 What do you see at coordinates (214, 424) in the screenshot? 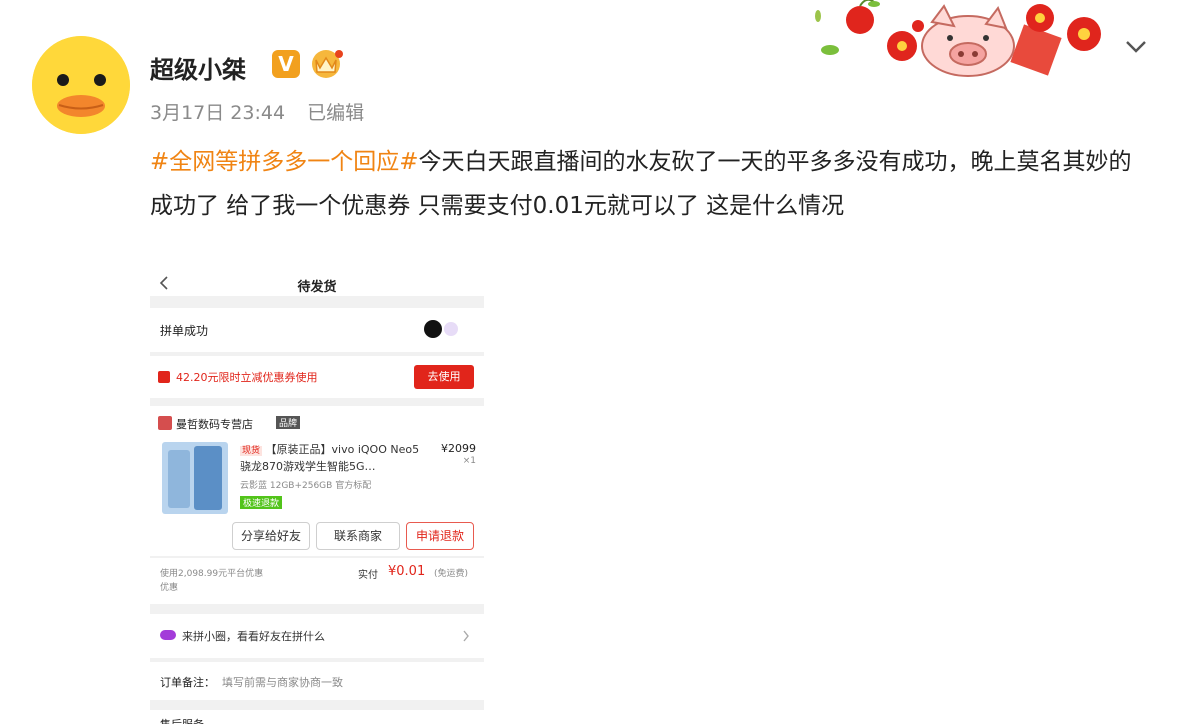
I see `store-name: 曼哲数码专营店` at bounding box center [214, 424].